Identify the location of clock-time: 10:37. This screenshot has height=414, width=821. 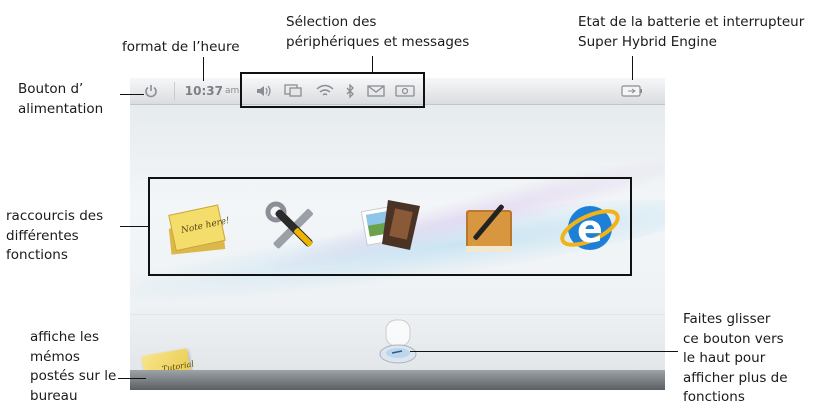
(203, 91).